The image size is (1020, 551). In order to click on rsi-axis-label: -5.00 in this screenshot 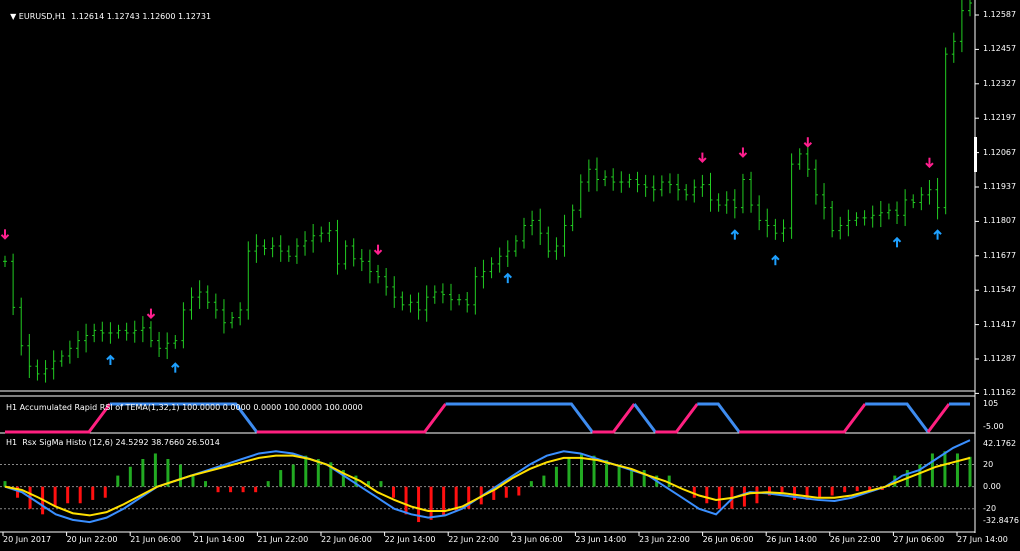, I will do `click(993, 426)`.